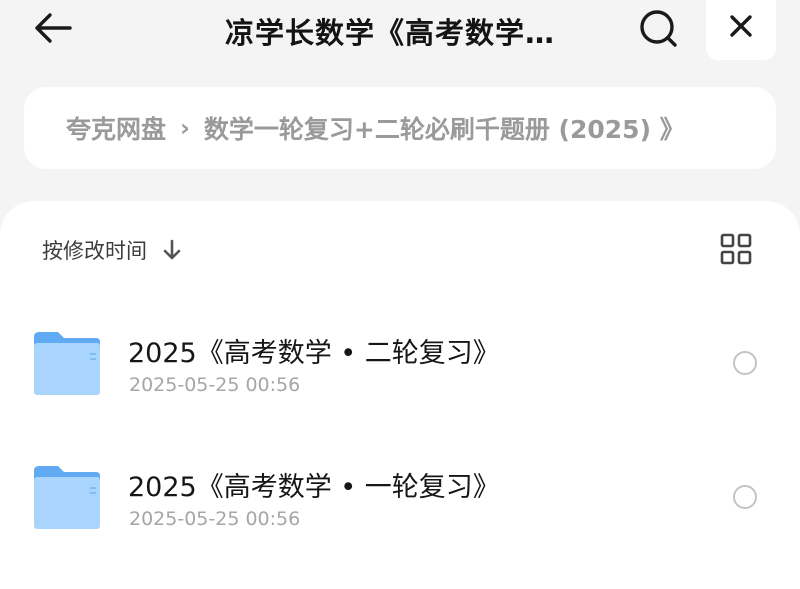 Image resolution: width=800 pixels, height=589 pixels. I want to click on sort-button: 按修改时间, so click(112, 250).